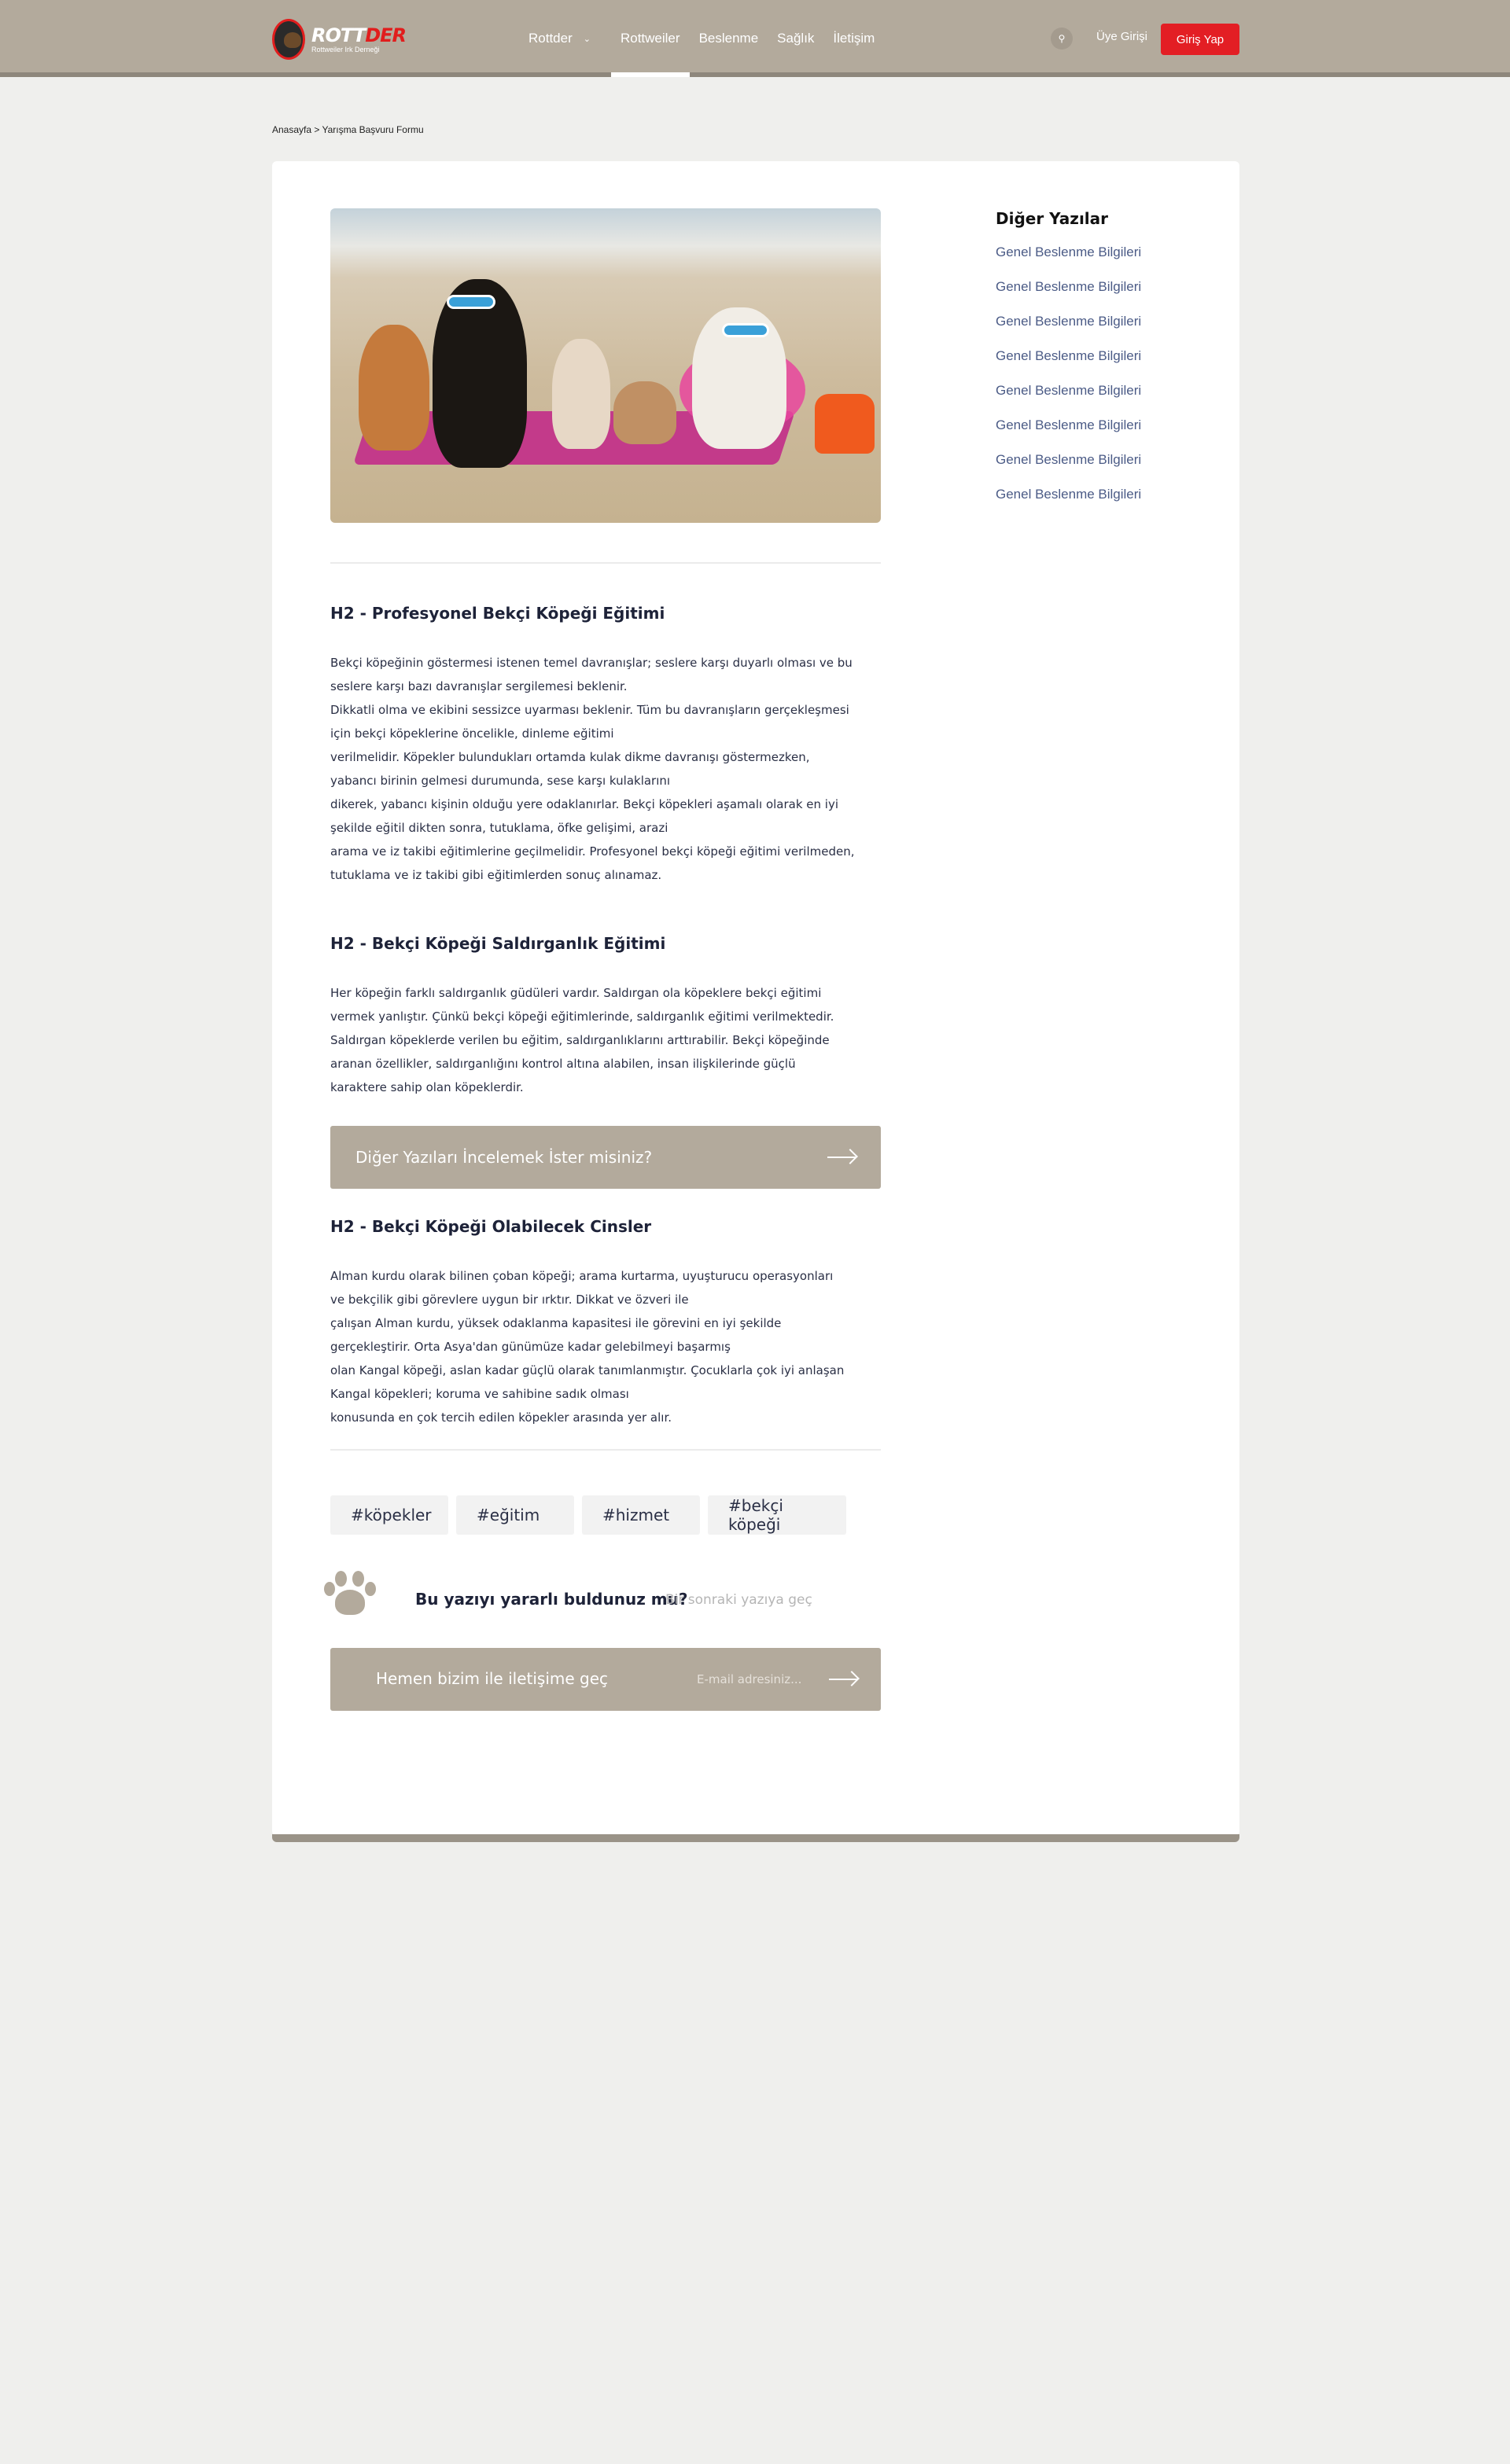 The height and width of the screenshot is (2464, 1510). I want to click on breadcrumb: Anasayfa > Yarışma Başvuru Formu, so click(348, 129).